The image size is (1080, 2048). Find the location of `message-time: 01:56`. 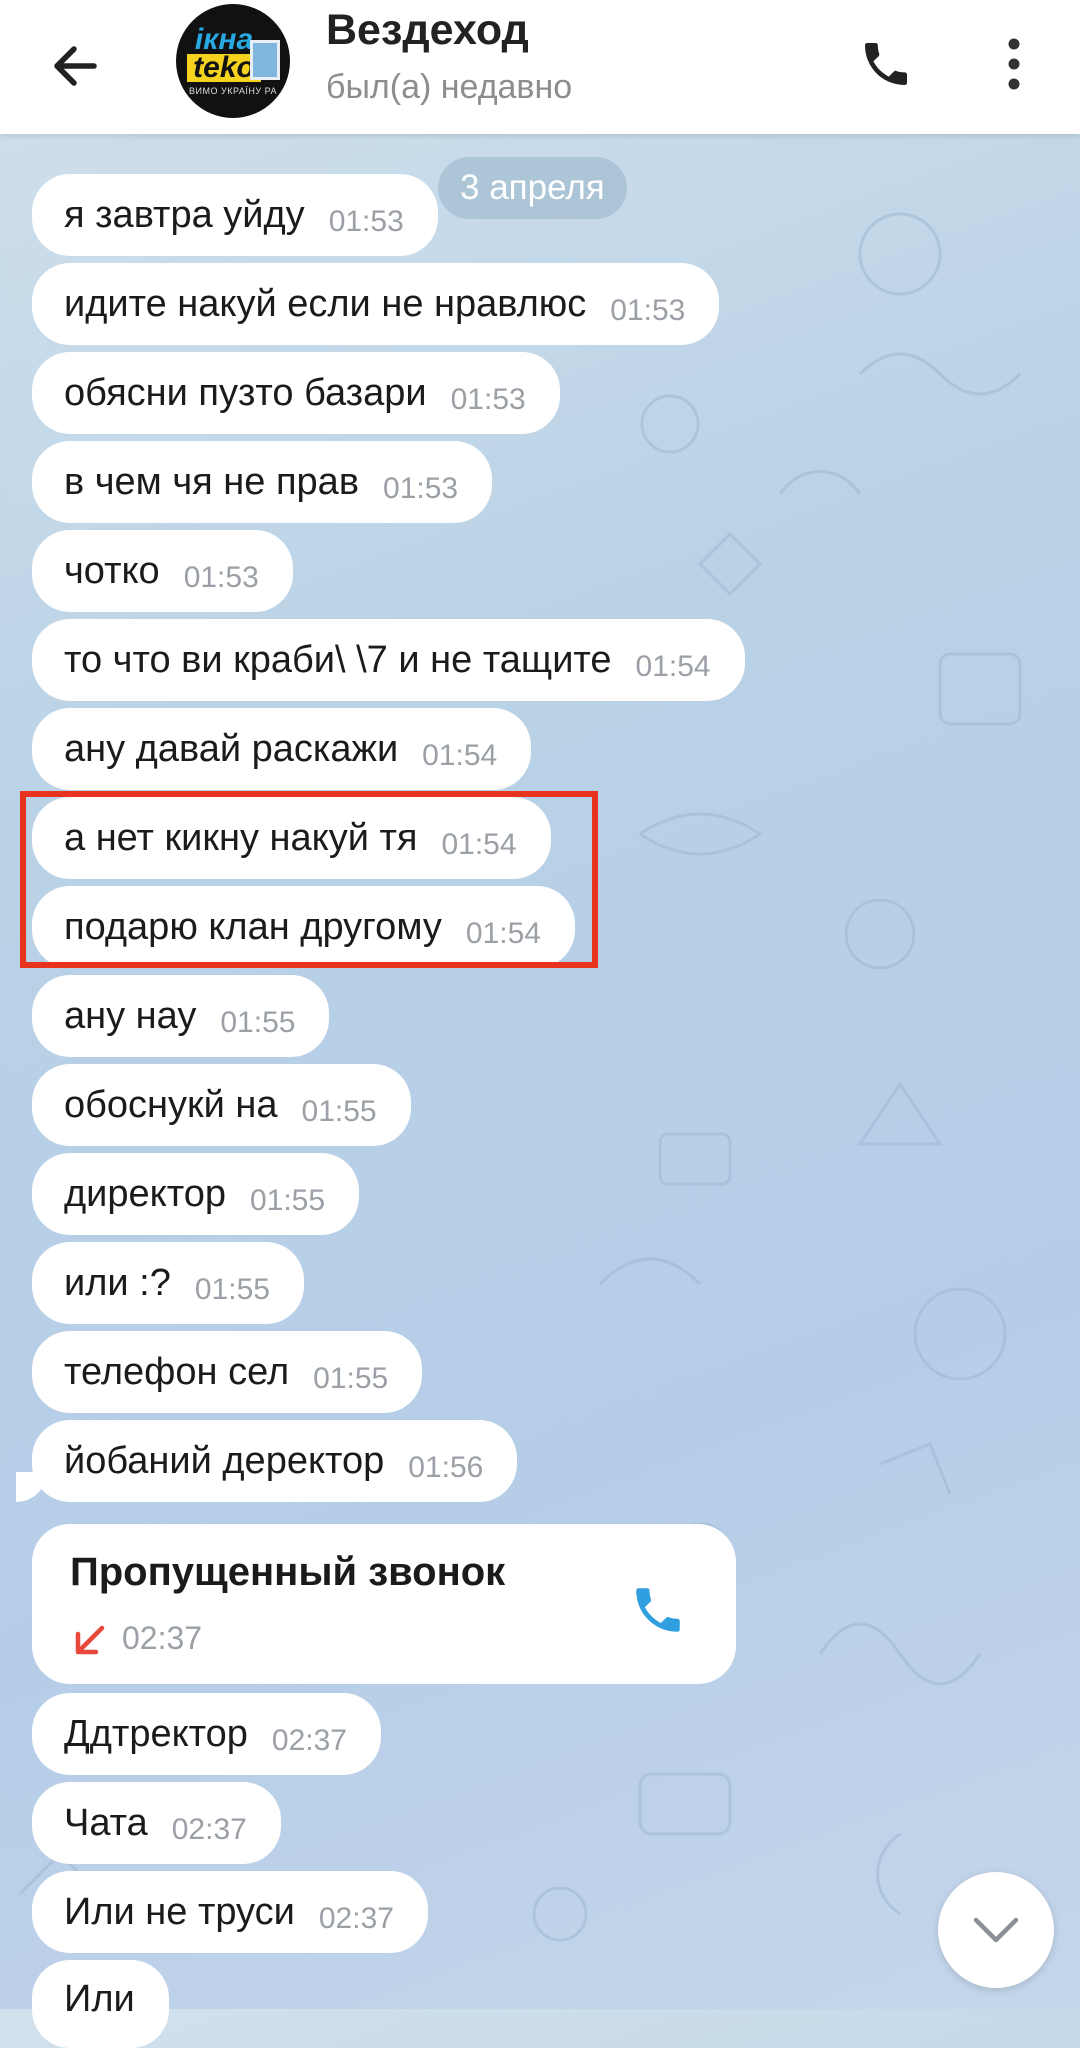

message-time: 01:56 is located at coordinates (446, 1467).